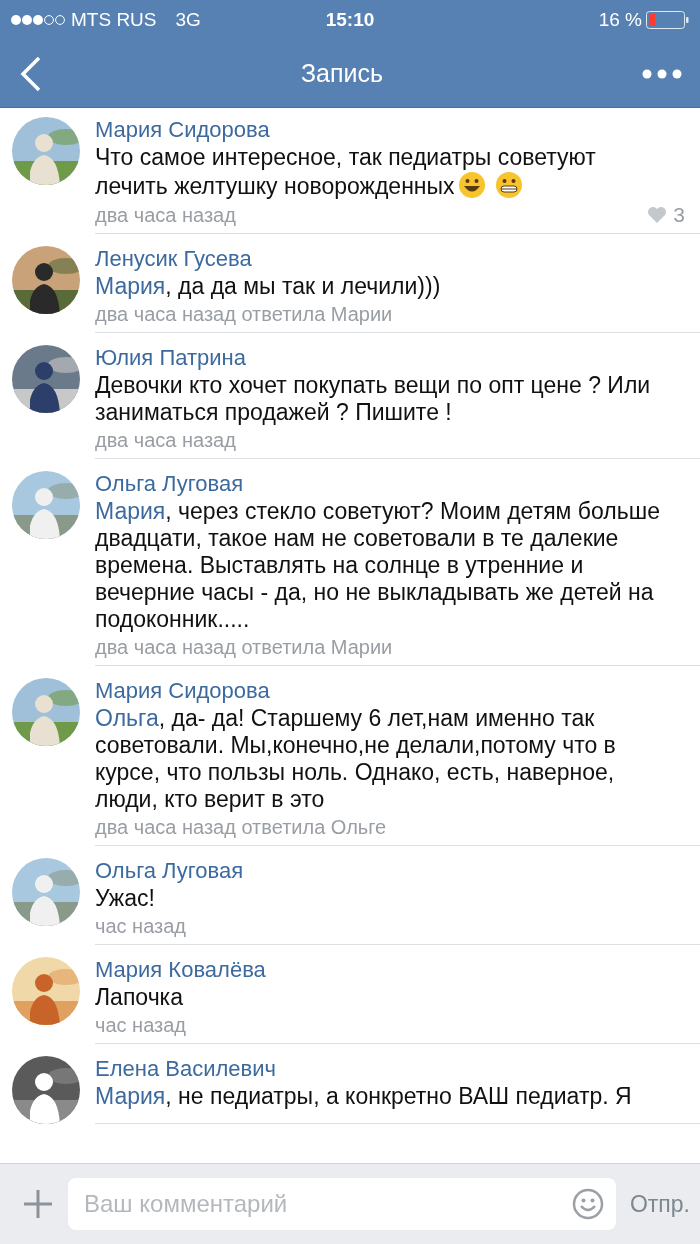 This screenshot has width=700, height=1244. I want to click on screen-title: Запись, so click(342, 73).